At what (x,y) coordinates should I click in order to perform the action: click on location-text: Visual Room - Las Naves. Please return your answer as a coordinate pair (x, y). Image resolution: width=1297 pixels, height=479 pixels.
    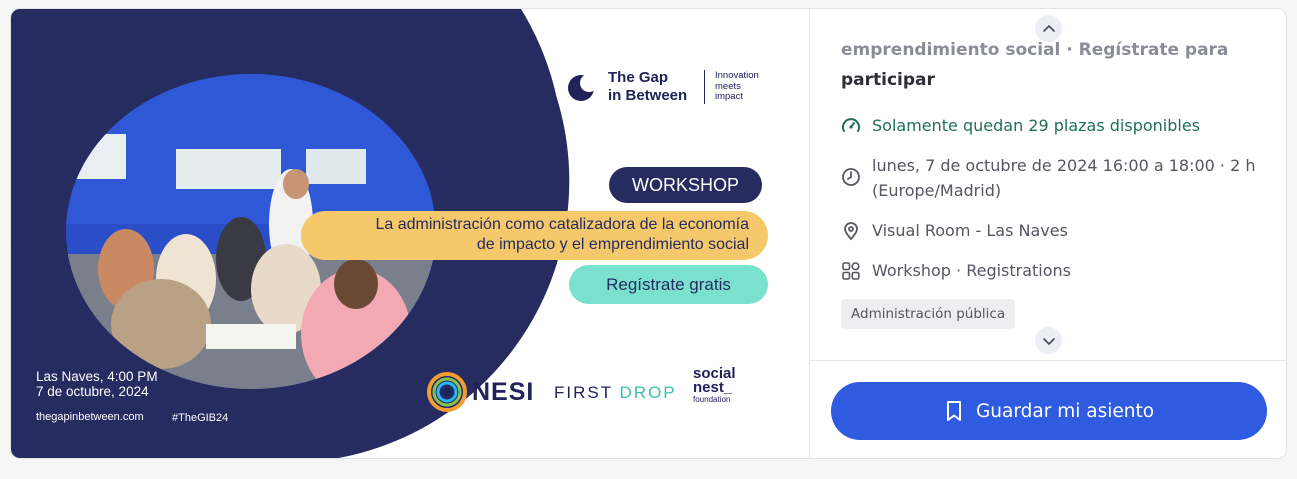
    Looking at the image, I should click on (970, 230).